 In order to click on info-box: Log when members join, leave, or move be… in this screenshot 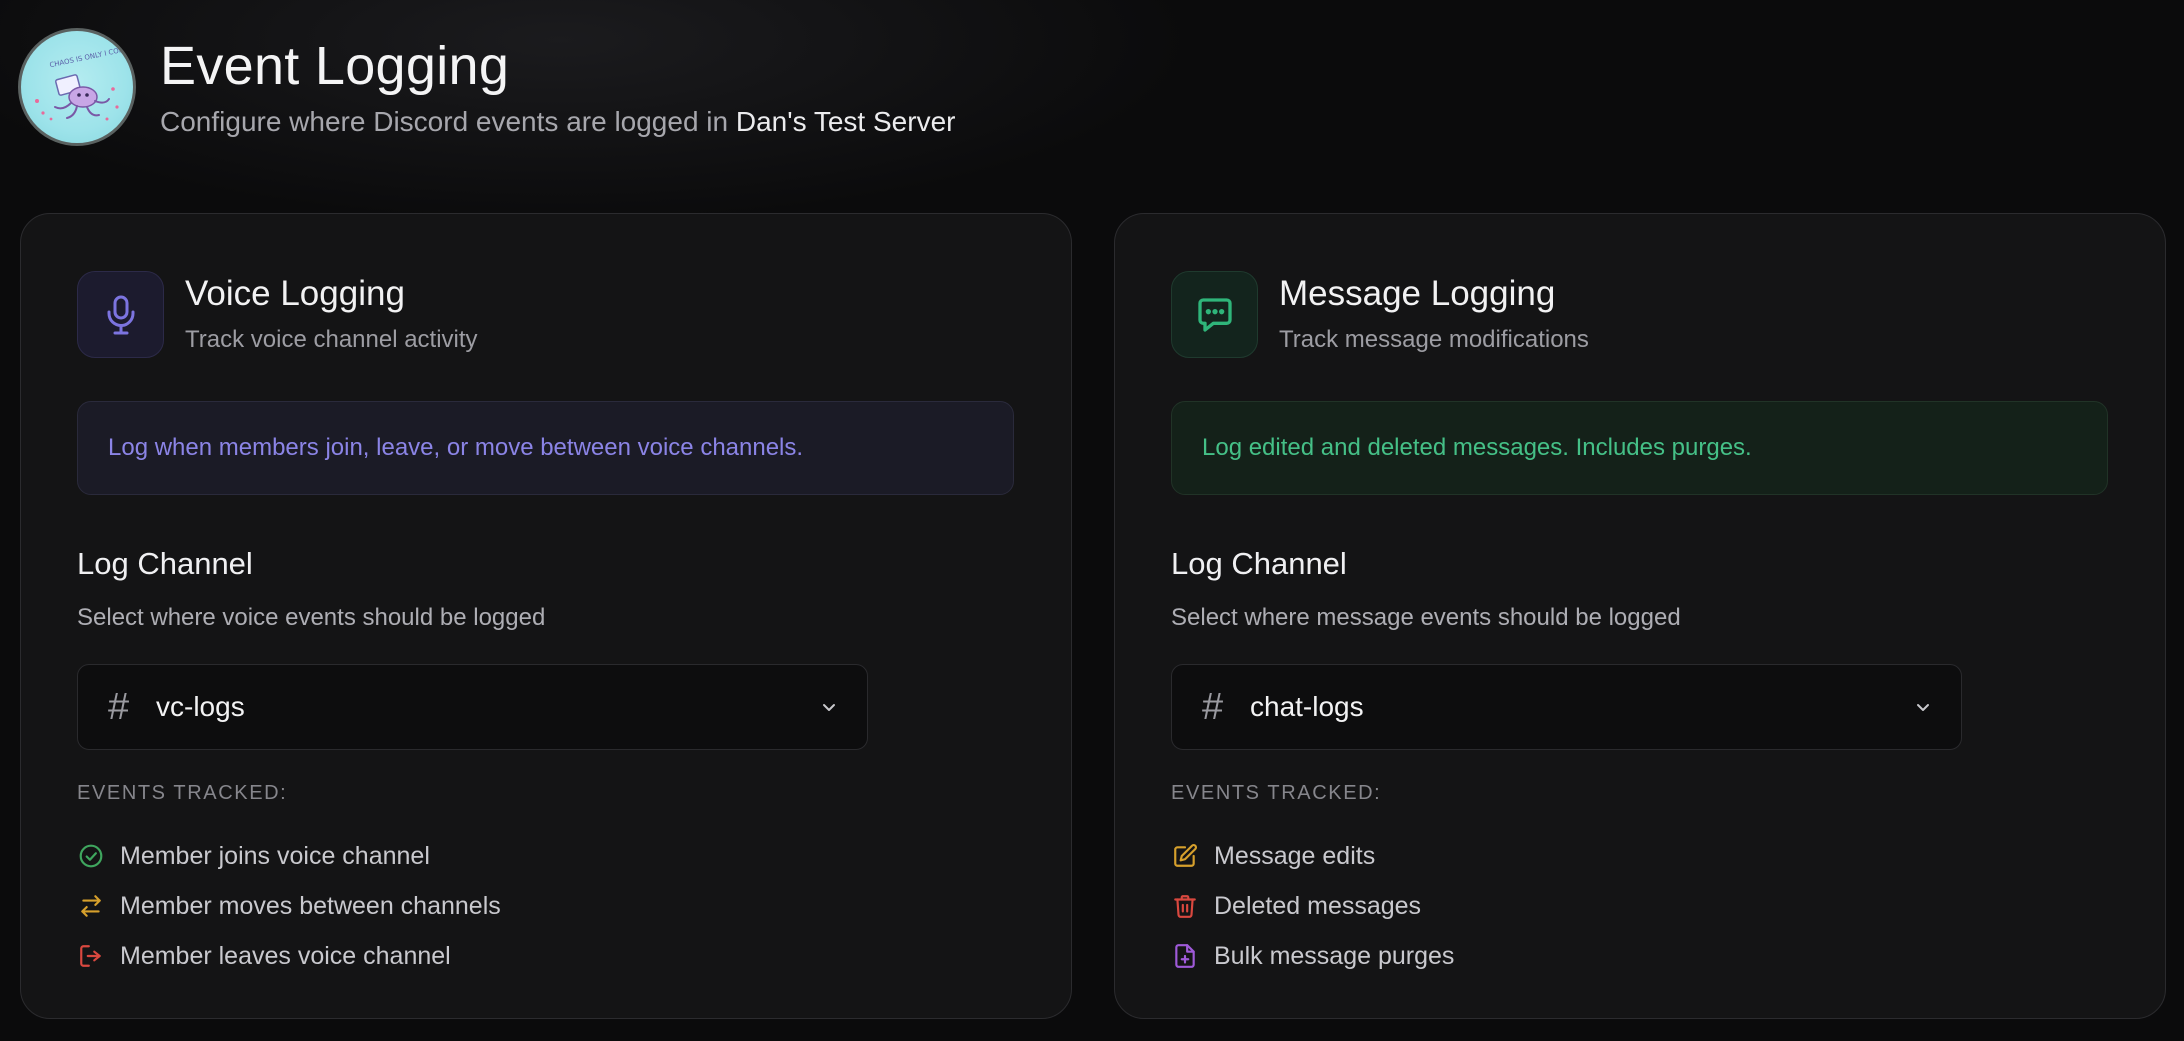, I will do `click(545, 448)`.